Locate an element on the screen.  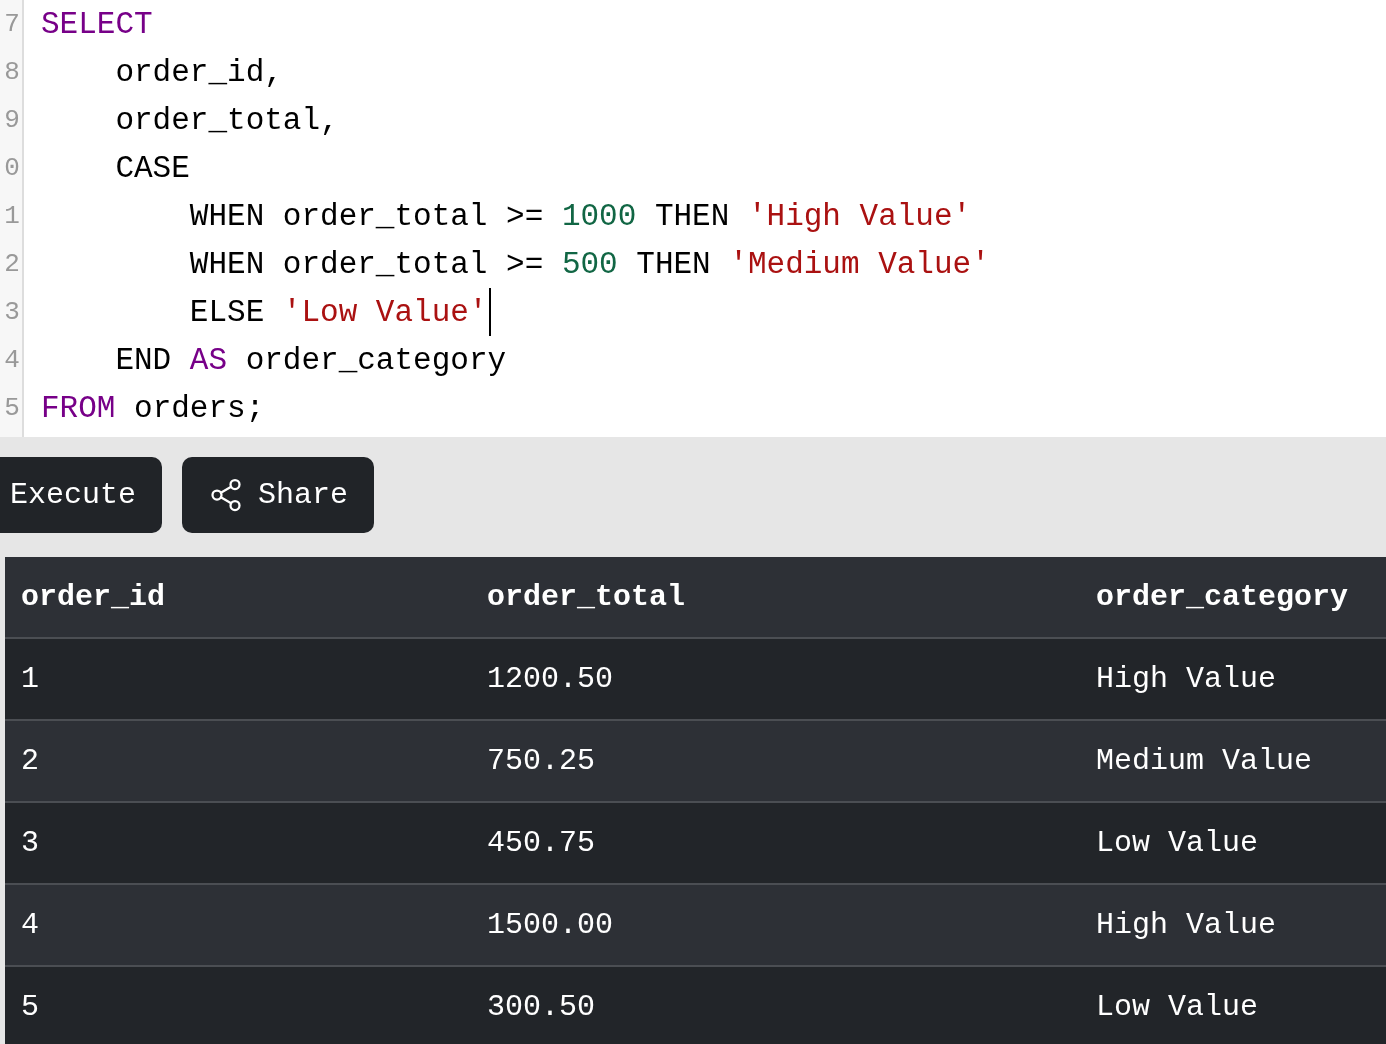
code-line: ELSE 'Low Value' is located at coordinates (338, 312).